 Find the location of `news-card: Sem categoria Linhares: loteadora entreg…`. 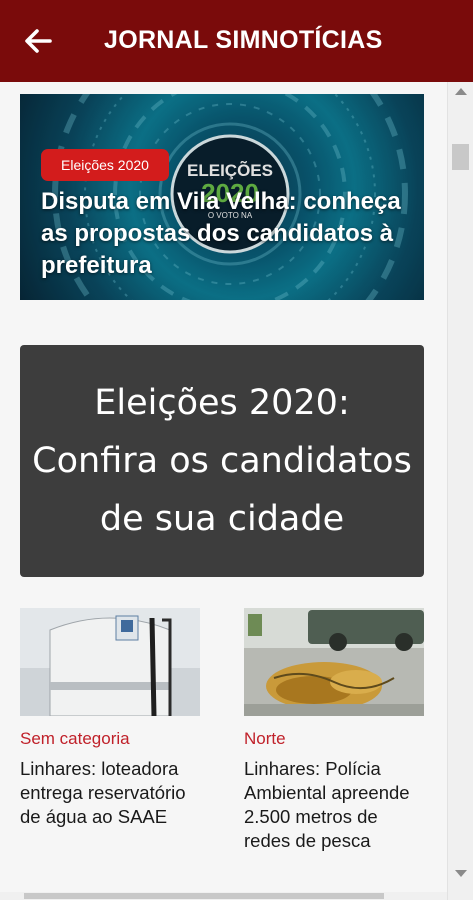

news-card: Sem categoria Linhares: loteadora entreg… is located at coordinates (110, 718).